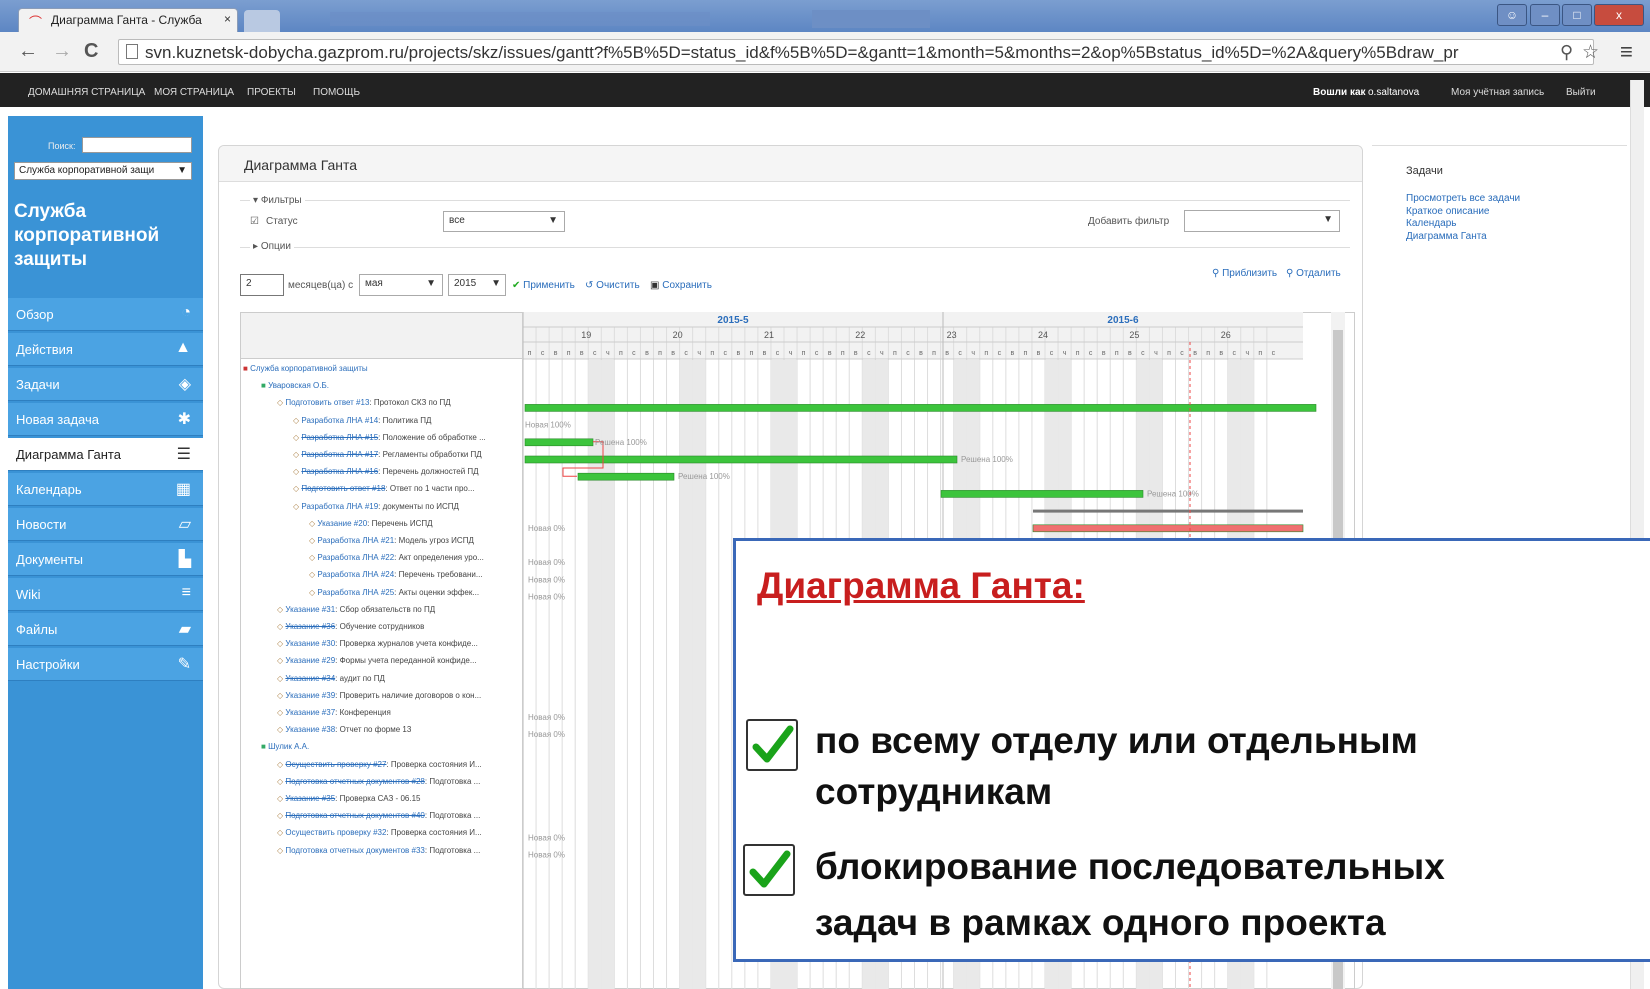 This screenshot has height=989, width=1650. What do you see at coordinates (418, 729) in the screenshot?
I see `gantt-subject-row: ◇ Указание #38: Отчет по форме 13` at bounding box center [418, 729].